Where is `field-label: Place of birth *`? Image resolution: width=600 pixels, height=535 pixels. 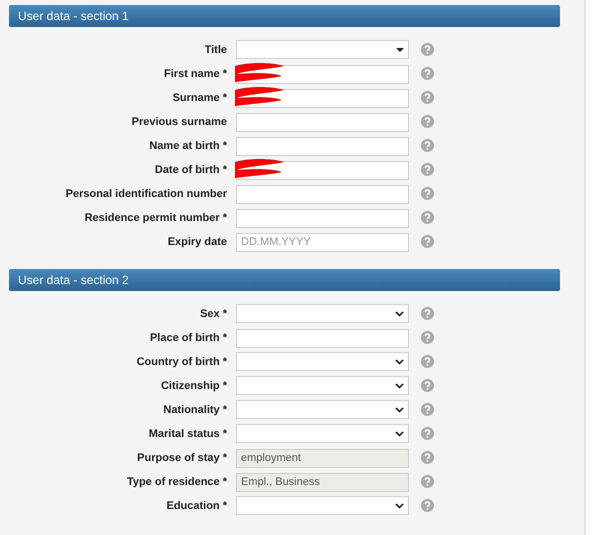
field-label: Place of birth * is located at coordinates (188, 338).